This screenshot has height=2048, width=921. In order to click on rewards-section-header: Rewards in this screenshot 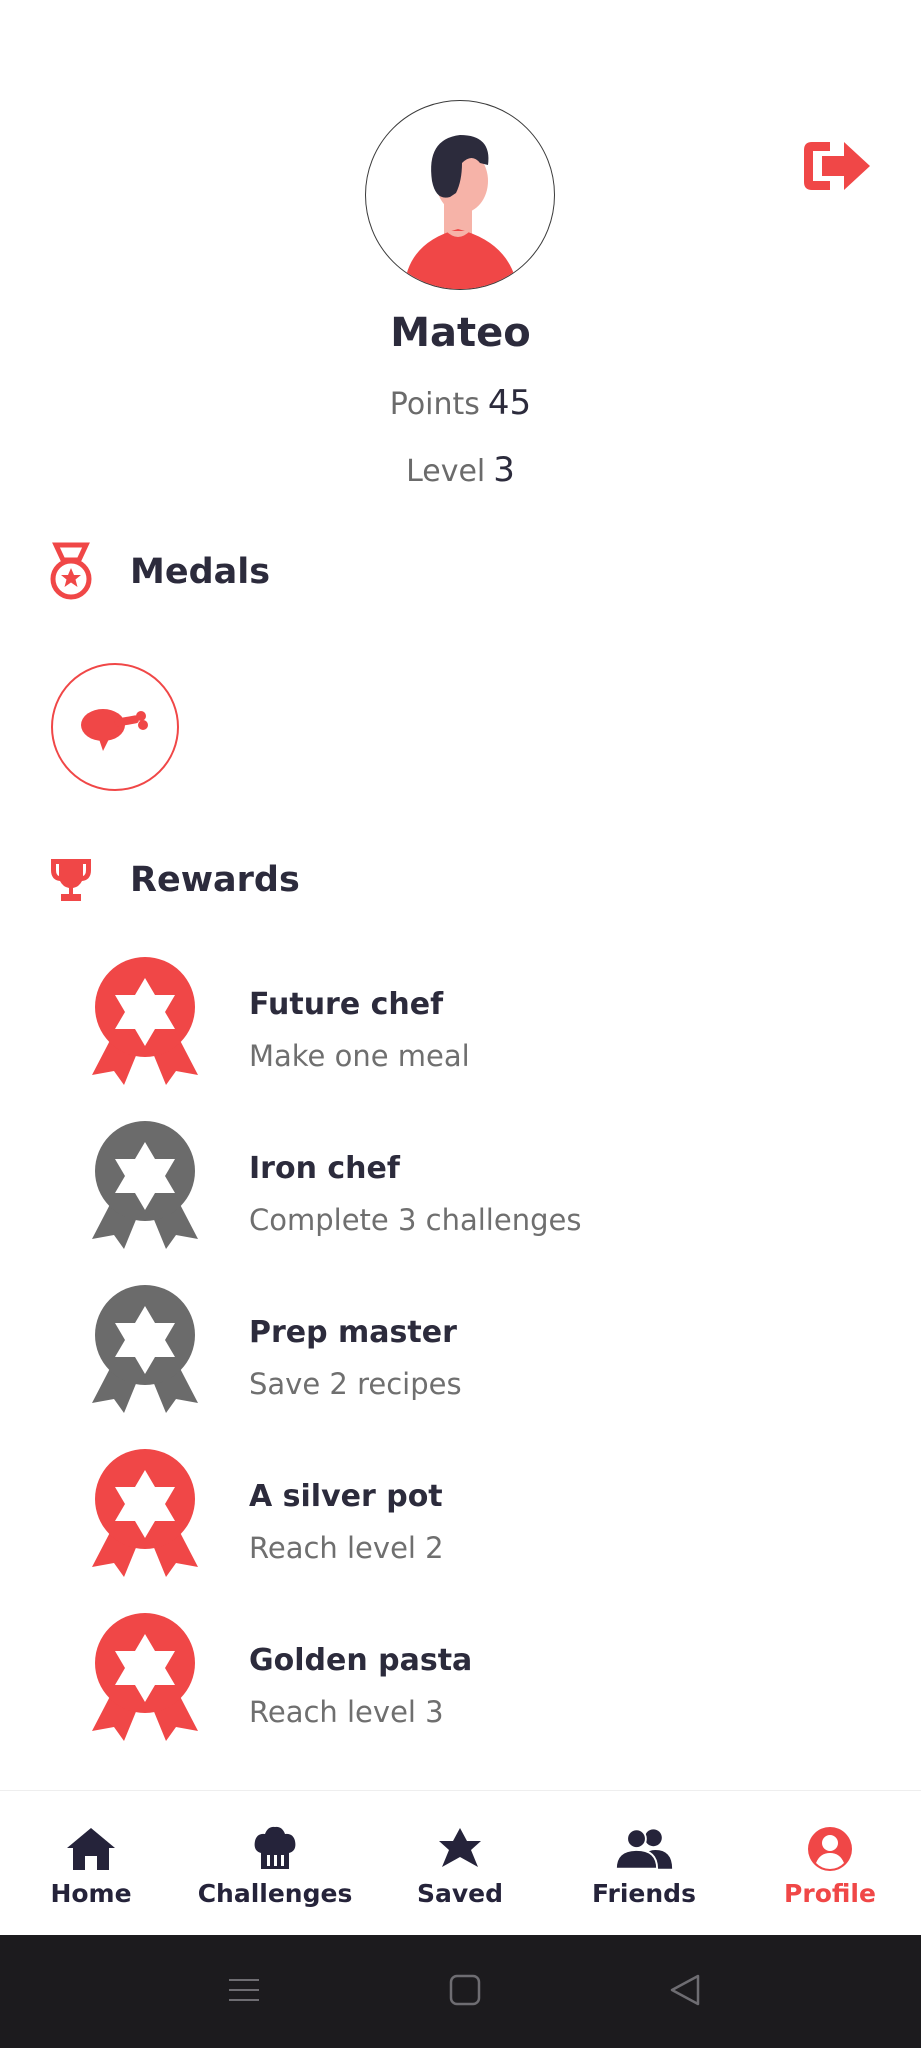, I will do `click(173, 880)`.